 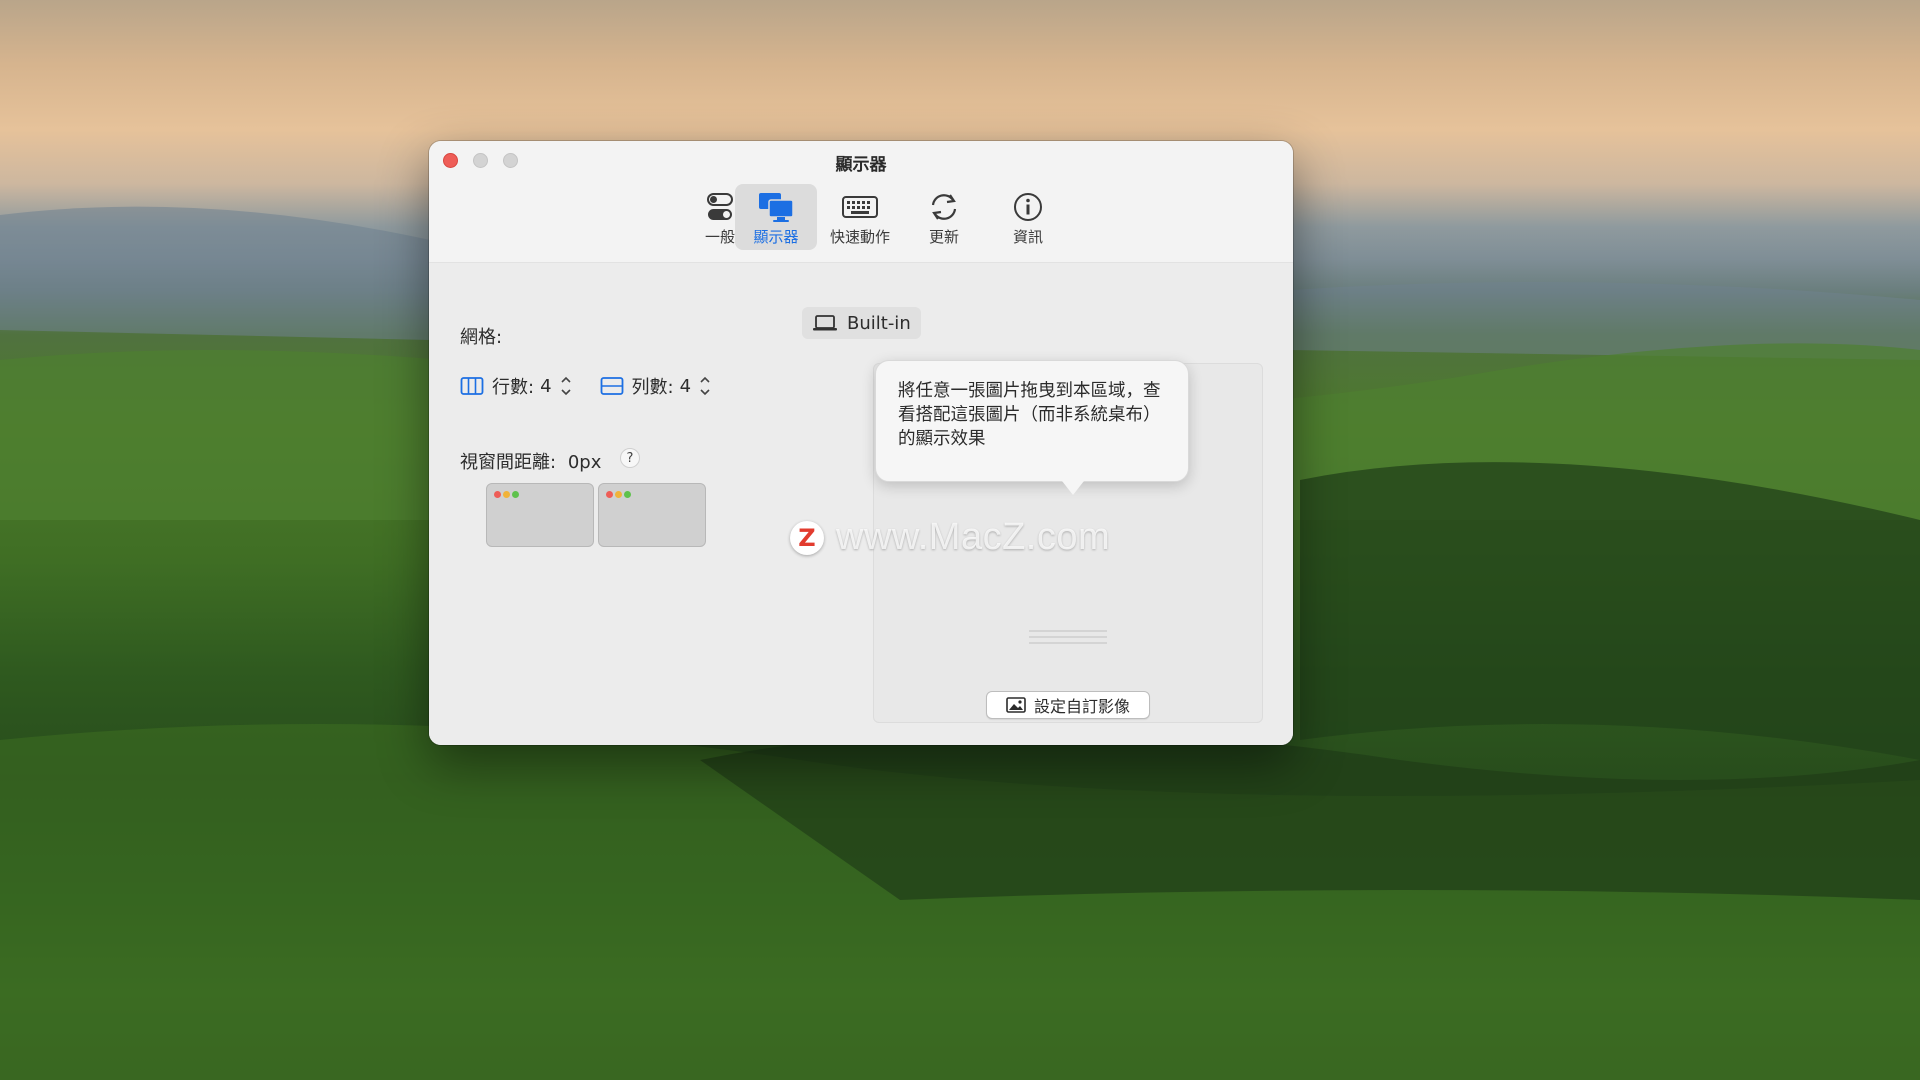 I want to click on rows-stepper, so click(x=566, y=386).